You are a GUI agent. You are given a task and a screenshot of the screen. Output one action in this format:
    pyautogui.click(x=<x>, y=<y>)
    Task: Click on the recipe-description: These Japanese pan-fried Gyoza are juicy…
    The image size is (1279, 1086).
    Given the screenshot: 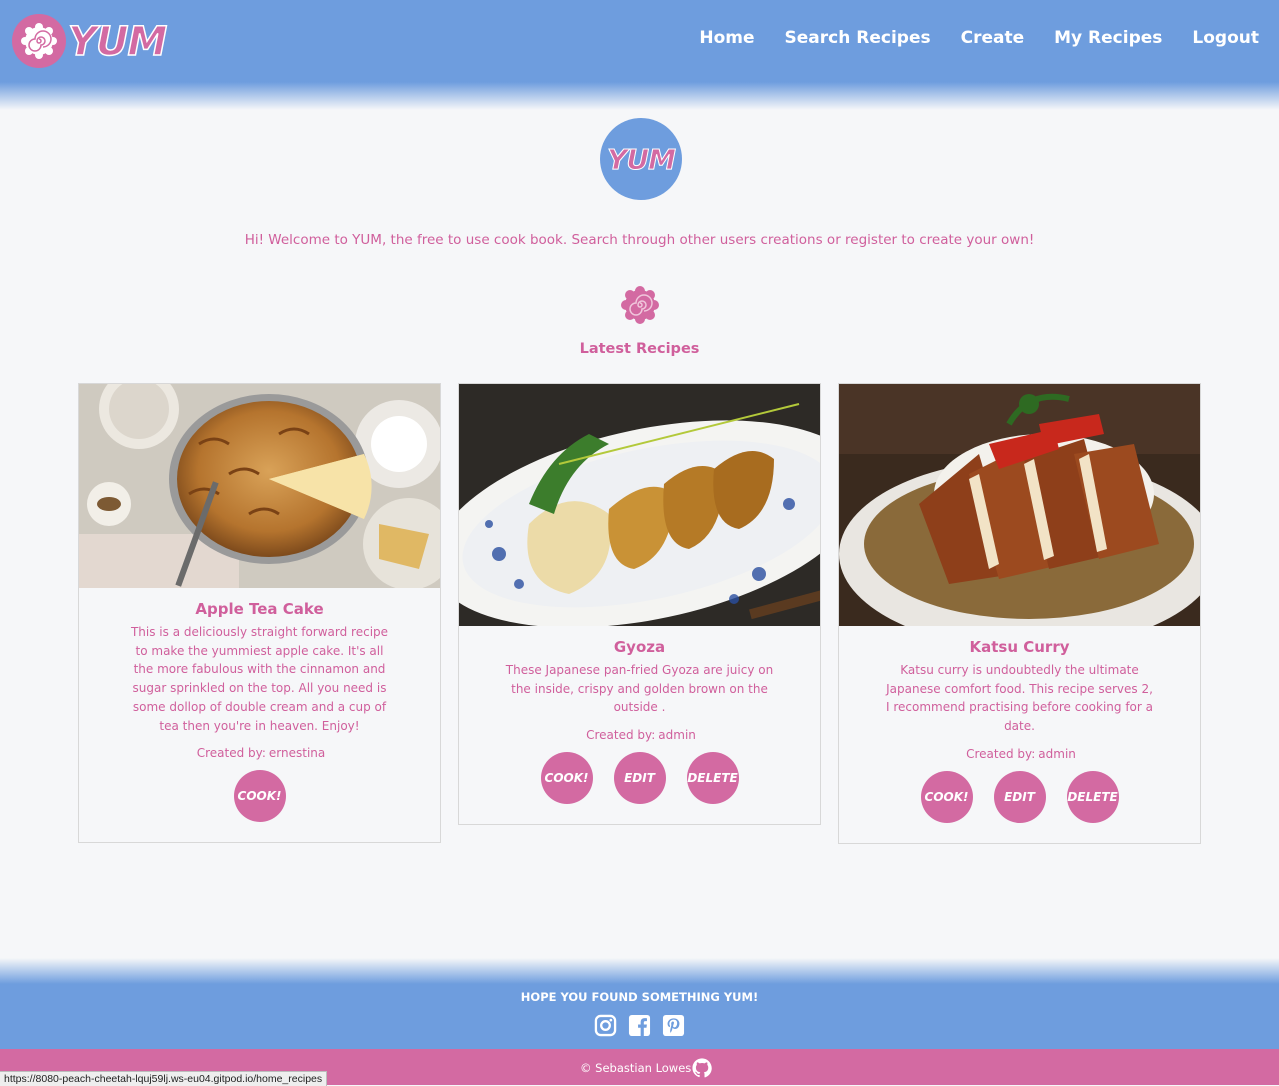 What is the action you would take?
    pyautogui.click(x=639, y=689)
    